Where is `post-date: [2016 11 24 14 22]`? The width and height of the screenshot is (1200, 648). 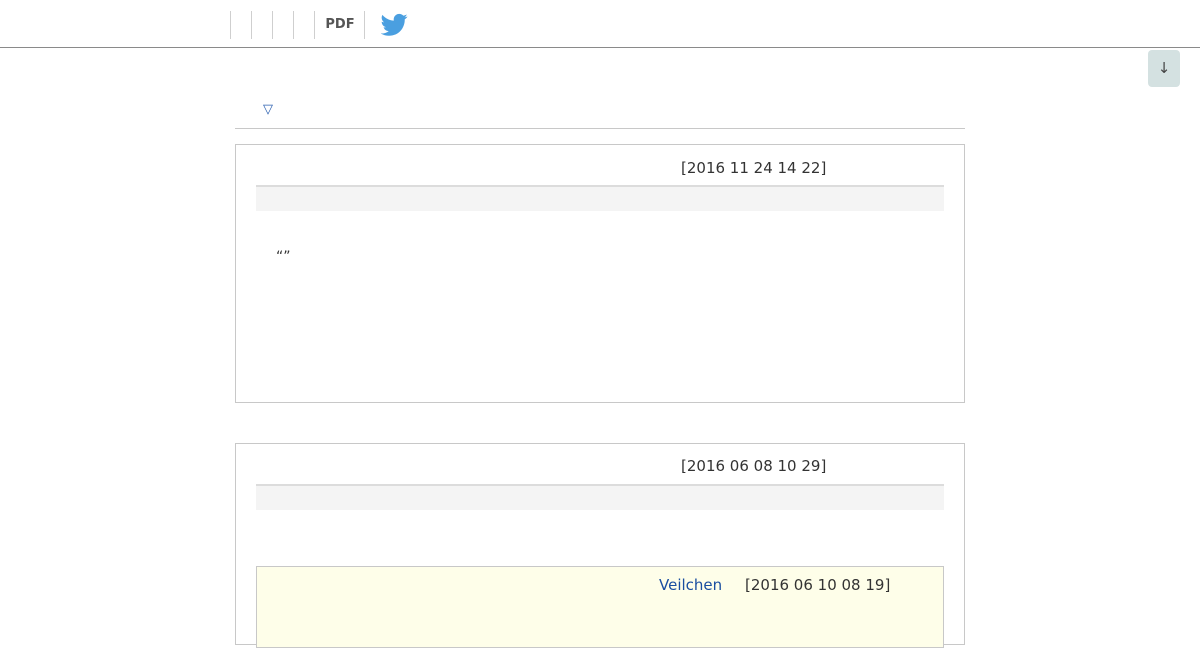 post-date: [2016 11 24 14 22] is located at coordinates (754, 168).